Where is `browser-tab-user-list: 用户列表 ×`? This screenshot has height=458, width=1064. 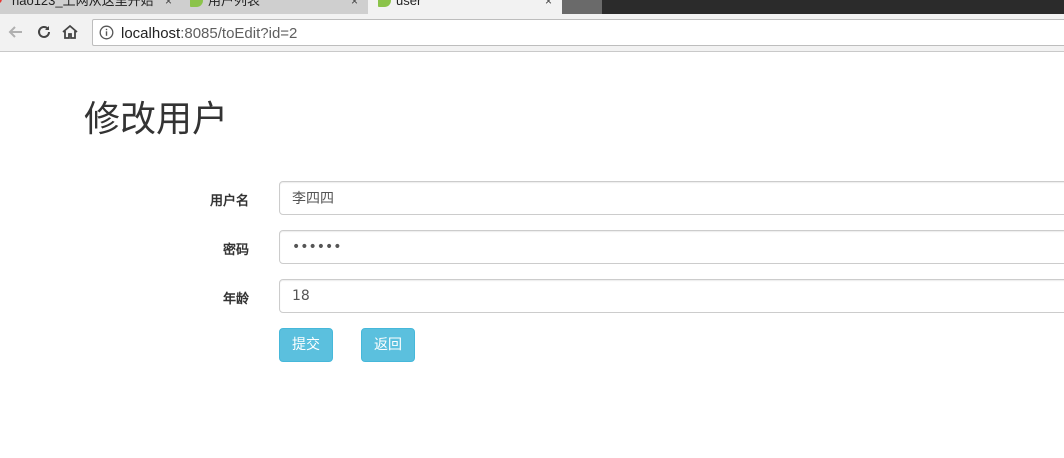
browser-tab-user-list: 用户列表 × is located at coordinates (275, 7).